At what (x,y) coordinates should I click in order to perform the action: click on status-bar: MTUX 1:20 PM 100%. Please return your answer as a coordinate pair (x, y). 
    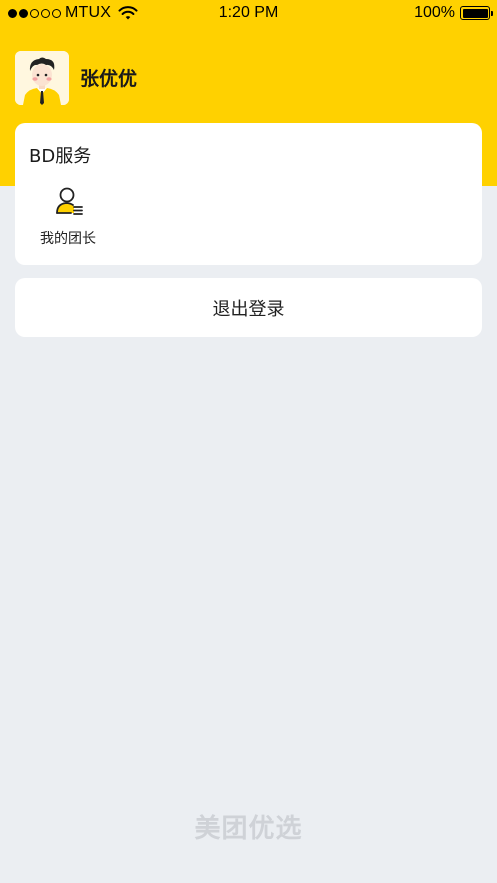
    Looking at the image, I should click on (248, 14).